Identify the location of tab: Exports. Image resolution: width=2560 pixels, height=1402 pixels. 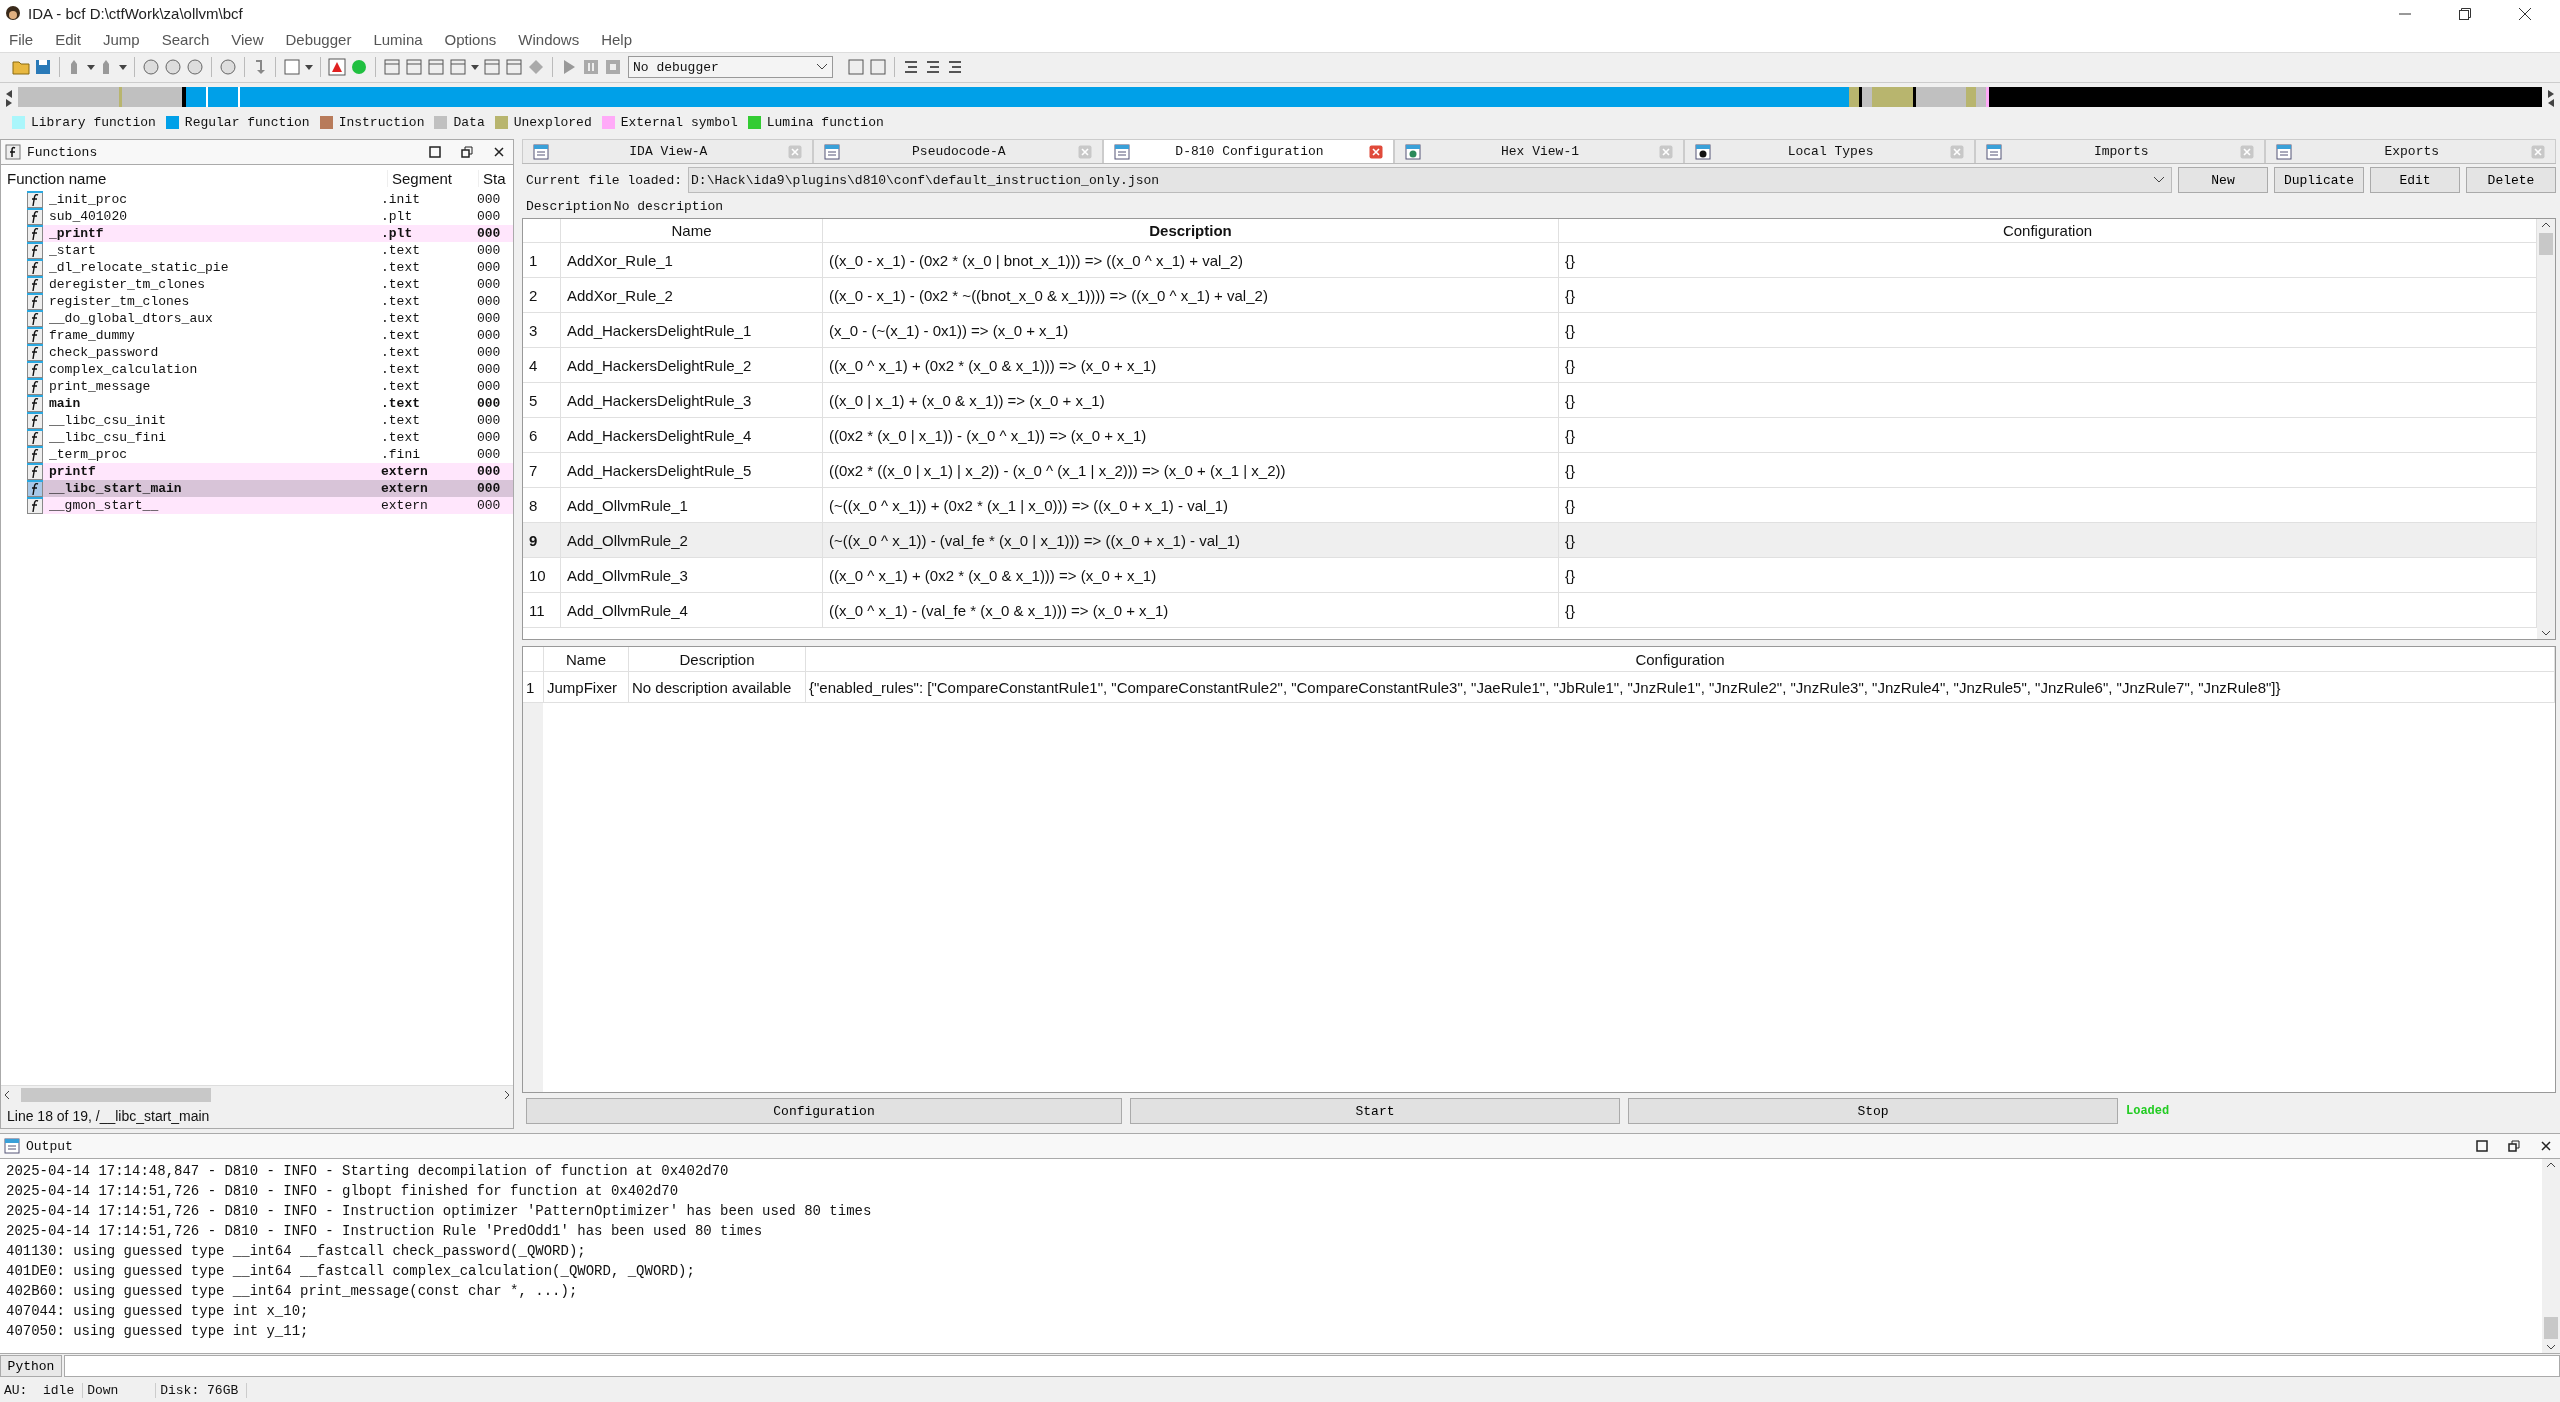
(2411, 151).